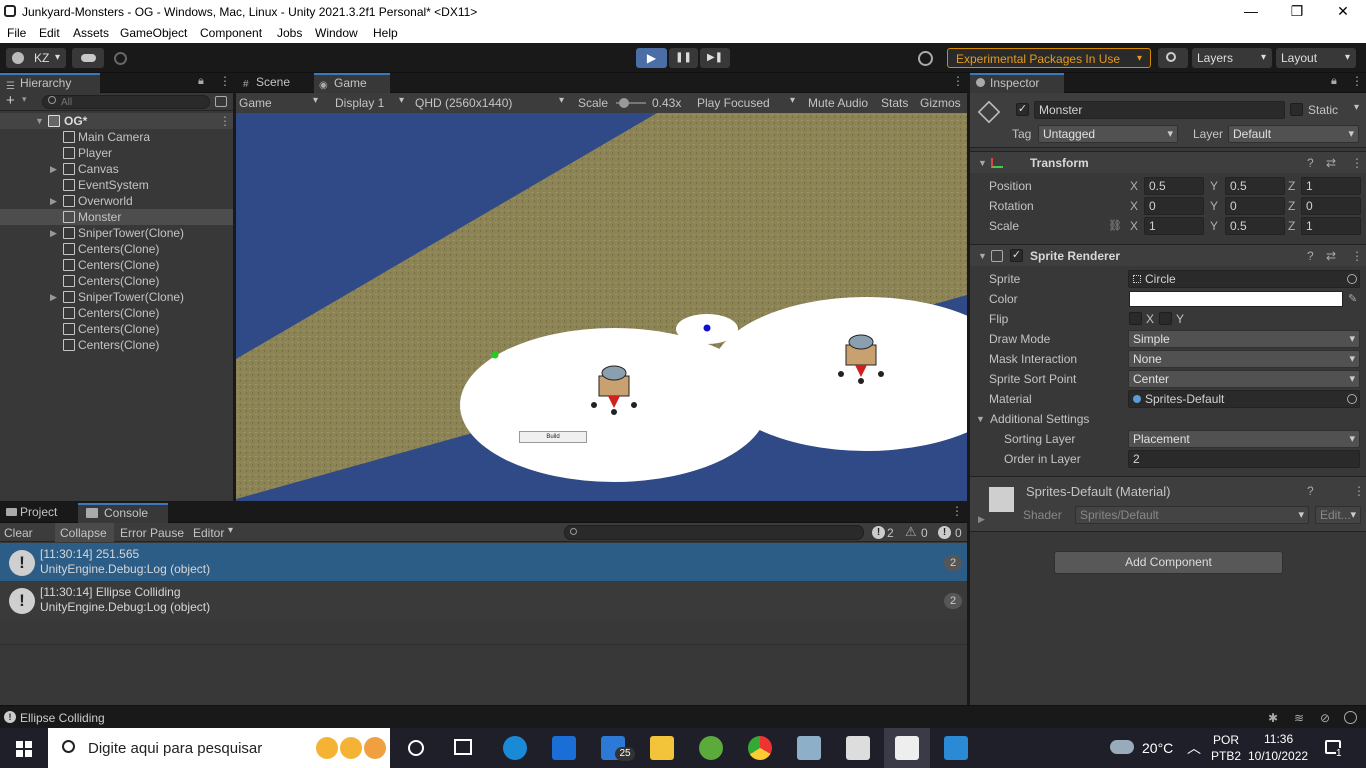 The width and height of the screenshot is (1366, 768). What do you see at coordinates (1244, 379) in the screenshot?
I see `sprite-sort-point-dropdown: Center` at bounding box center [1244, 379].